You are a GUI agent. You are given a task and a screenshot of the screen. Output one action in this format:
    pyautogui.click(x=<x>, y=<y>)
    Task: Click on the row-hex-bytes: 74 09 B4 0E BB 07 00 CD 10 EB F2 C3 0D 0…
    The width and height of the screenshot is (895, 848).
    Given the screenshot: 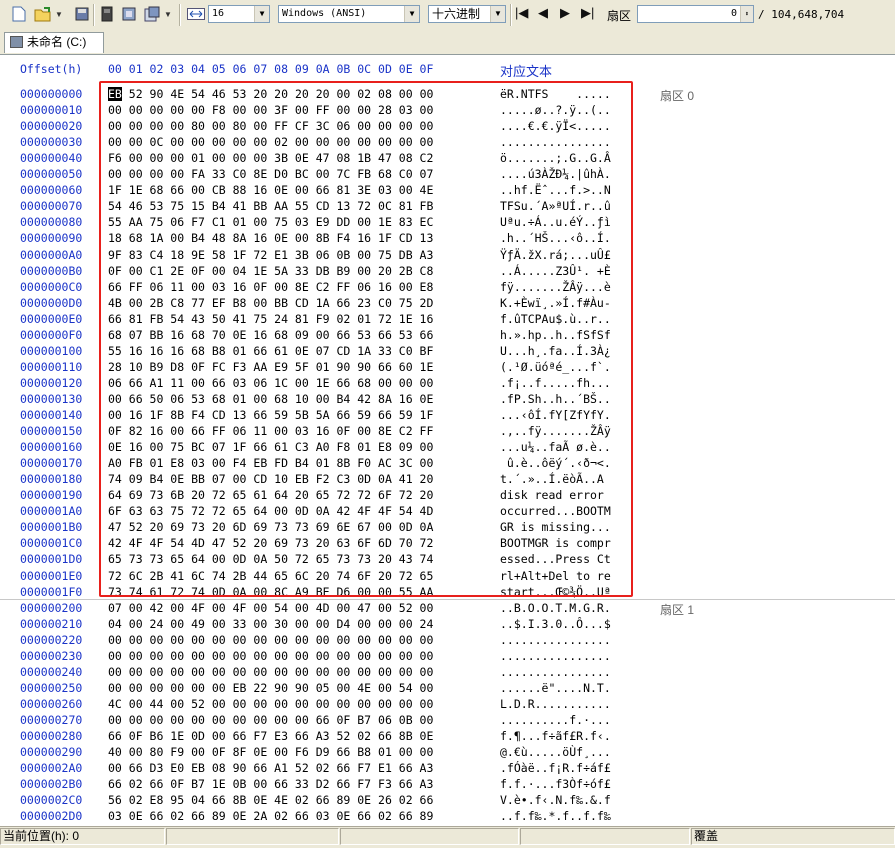 What is the action you would take?
    pyautogui.click(x=270, y=479)
    